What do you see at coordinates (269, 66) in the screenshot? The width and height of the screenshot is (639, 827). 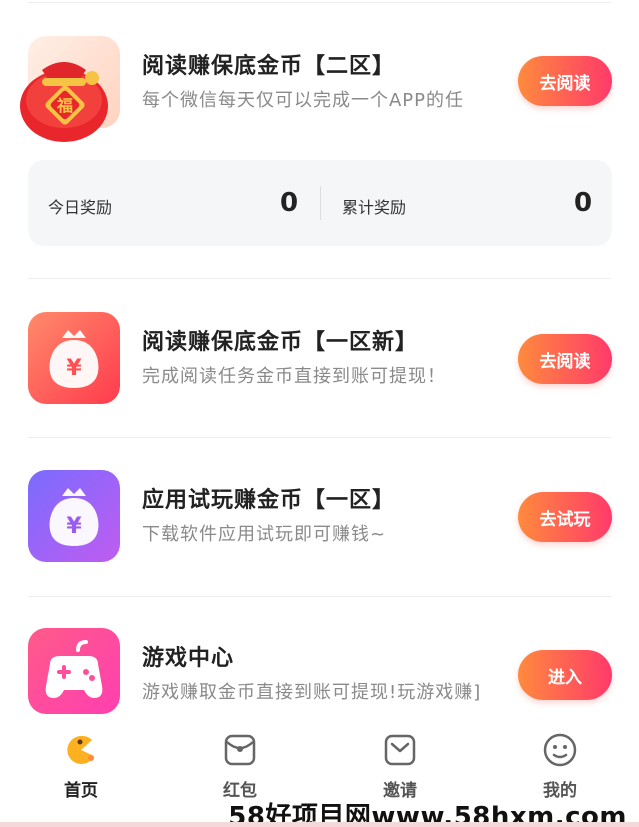 I see `task-title: 阅读赚保底金币【二区】` at bounding box center [269, 66].